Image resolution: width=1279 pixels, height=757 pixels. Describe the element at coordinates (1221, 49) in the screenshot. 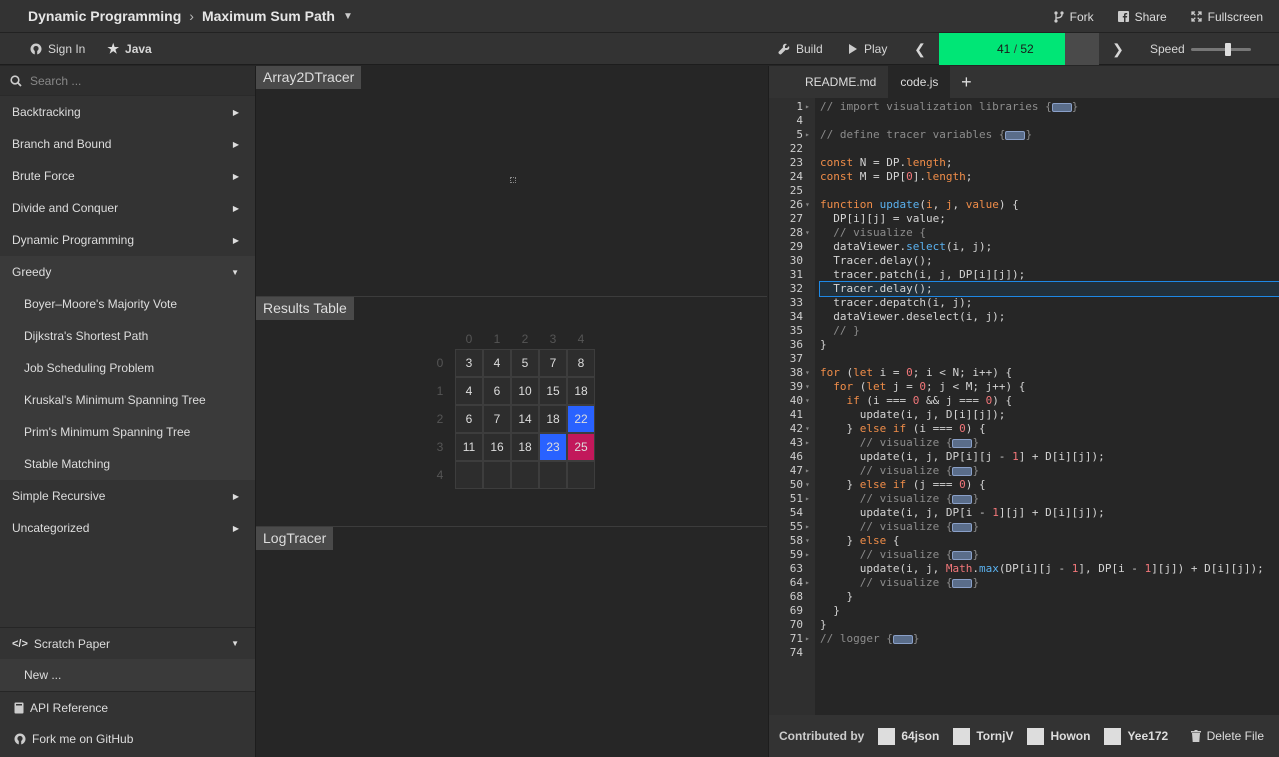

I see `speed-slider` at that location.